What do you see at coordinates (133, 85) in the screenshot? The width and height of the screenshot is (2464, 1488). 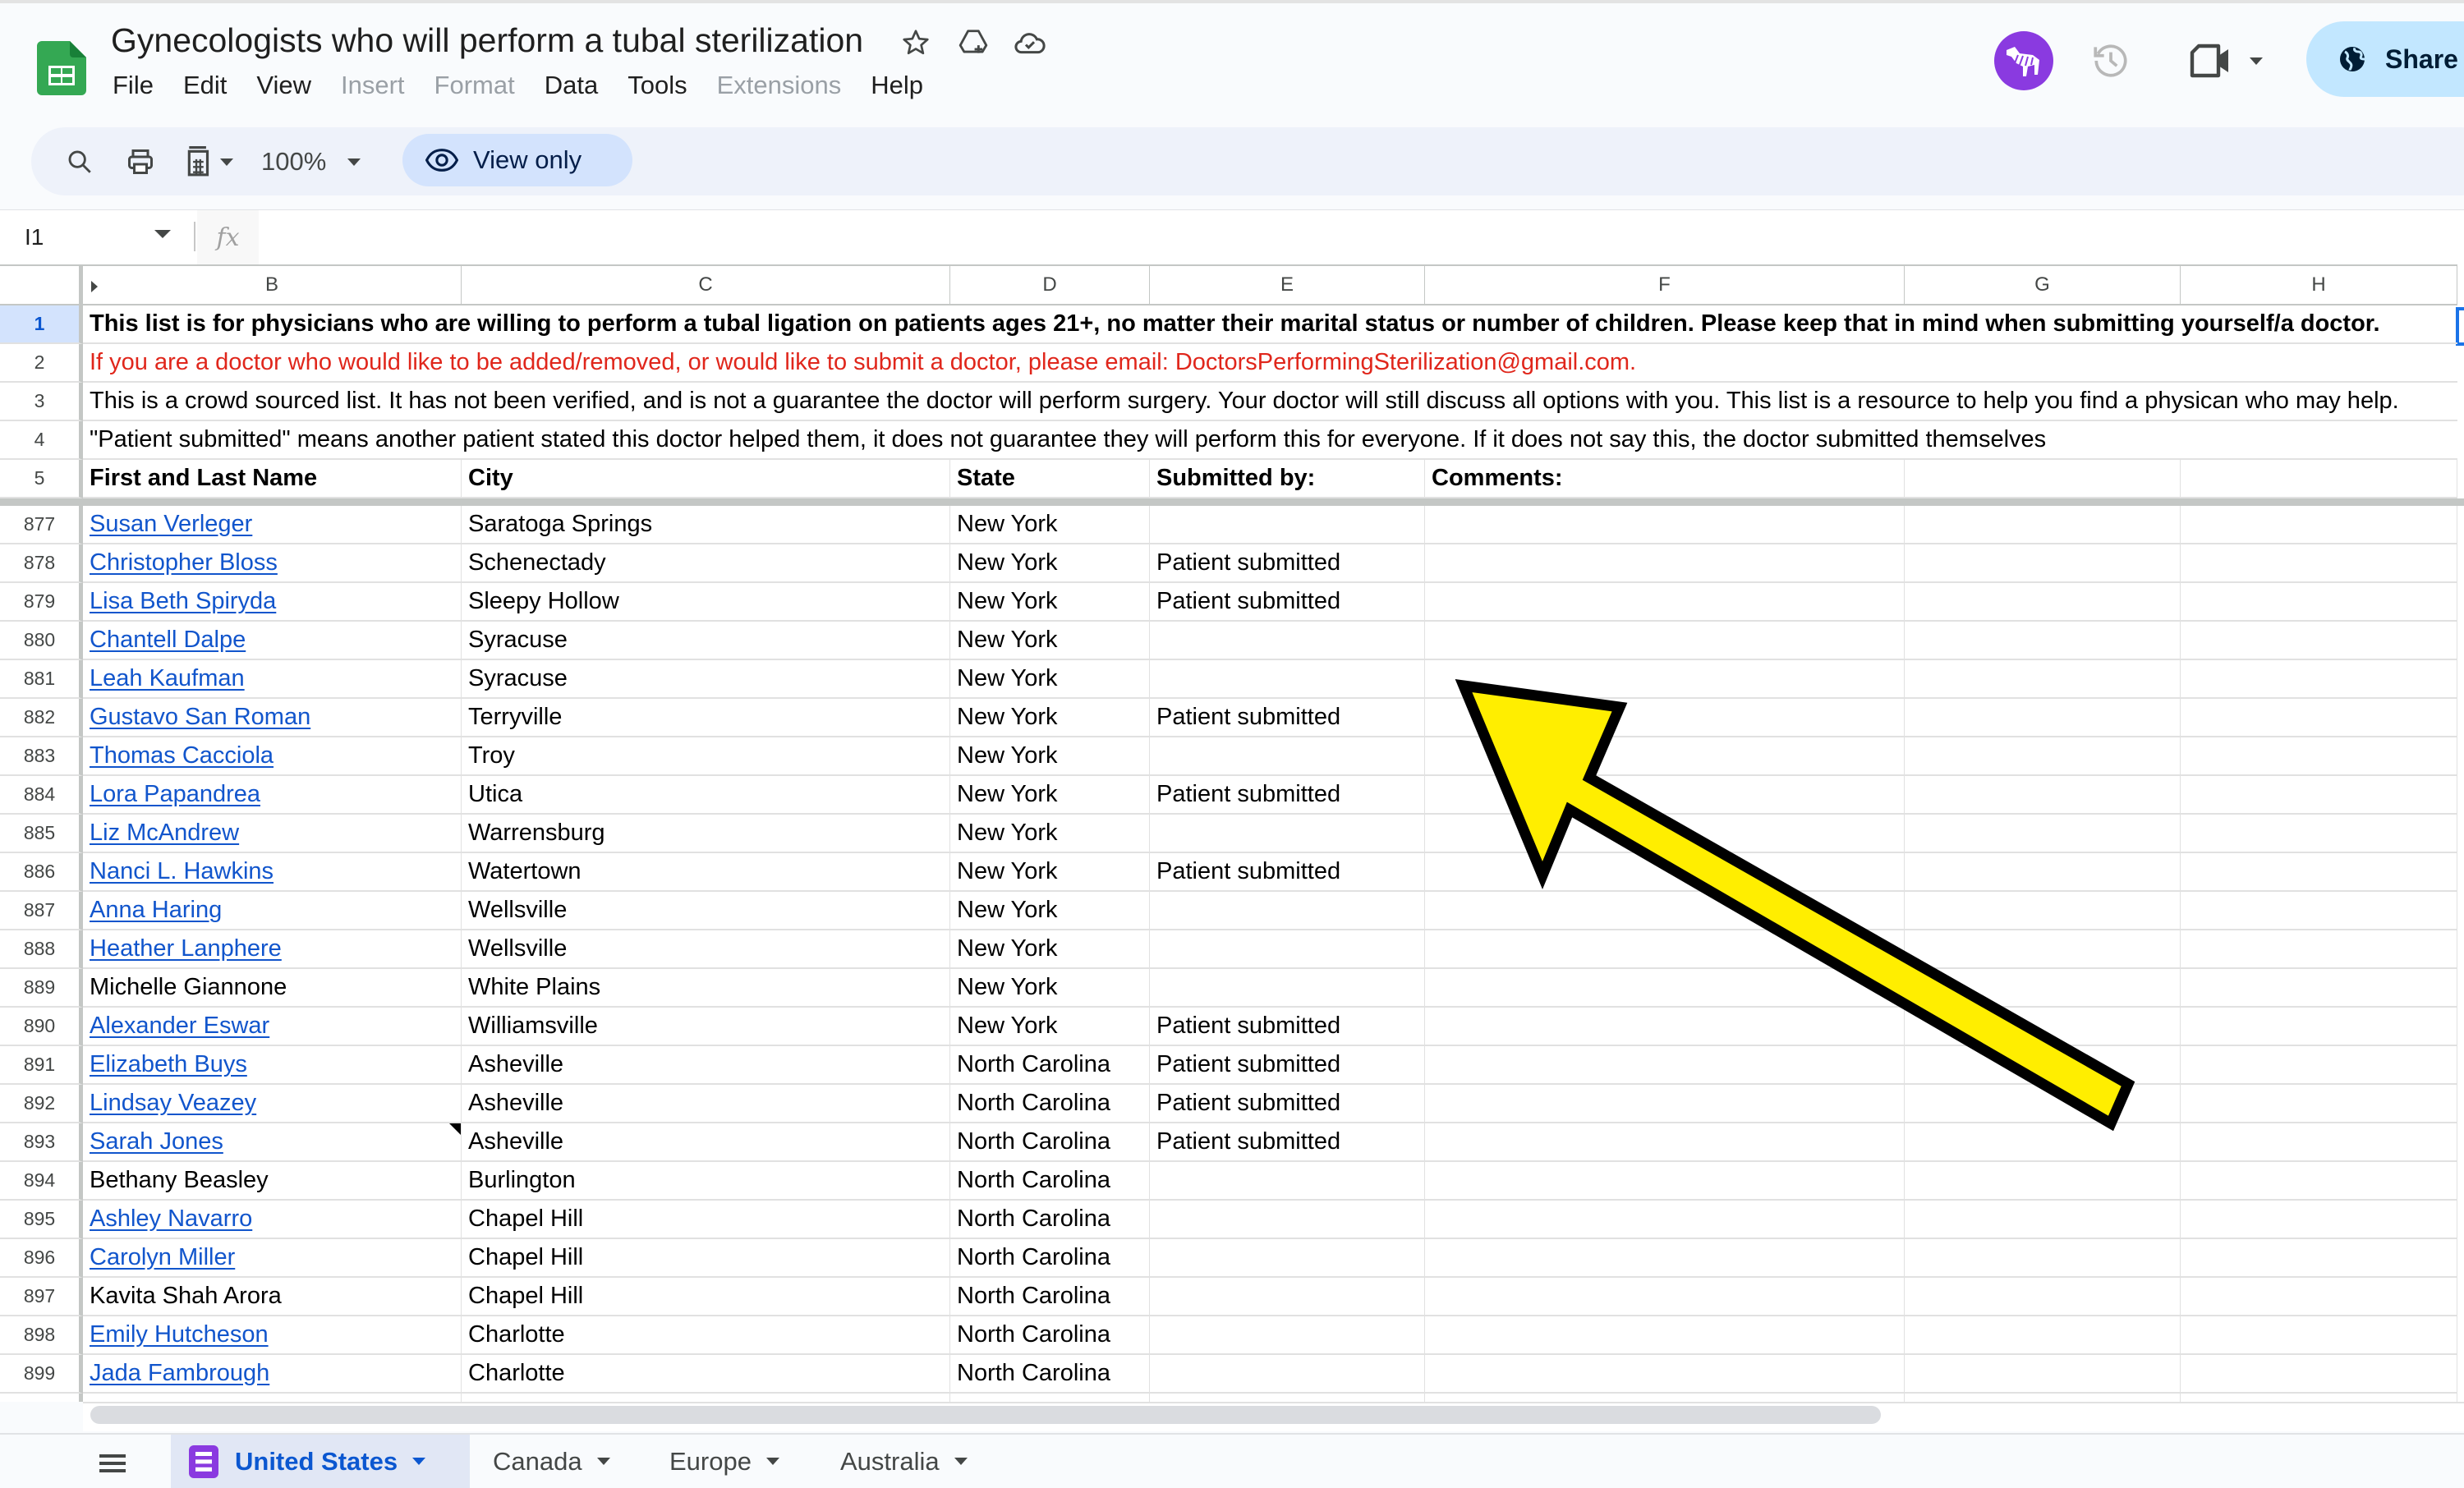 I see `menu-file: File` at bounding box center [133, 85].